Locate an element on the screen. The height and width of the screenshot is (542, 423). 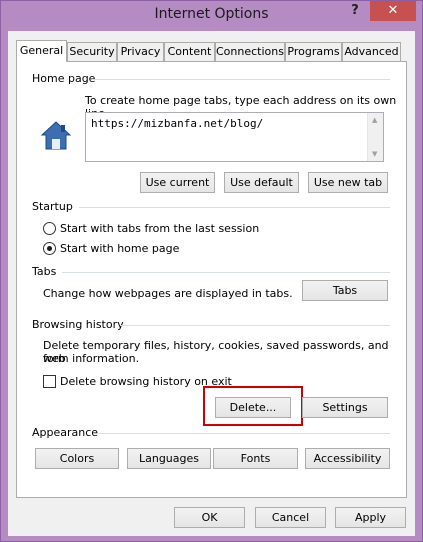
cancel-button: Cancel is located at coordinates (290, 517).